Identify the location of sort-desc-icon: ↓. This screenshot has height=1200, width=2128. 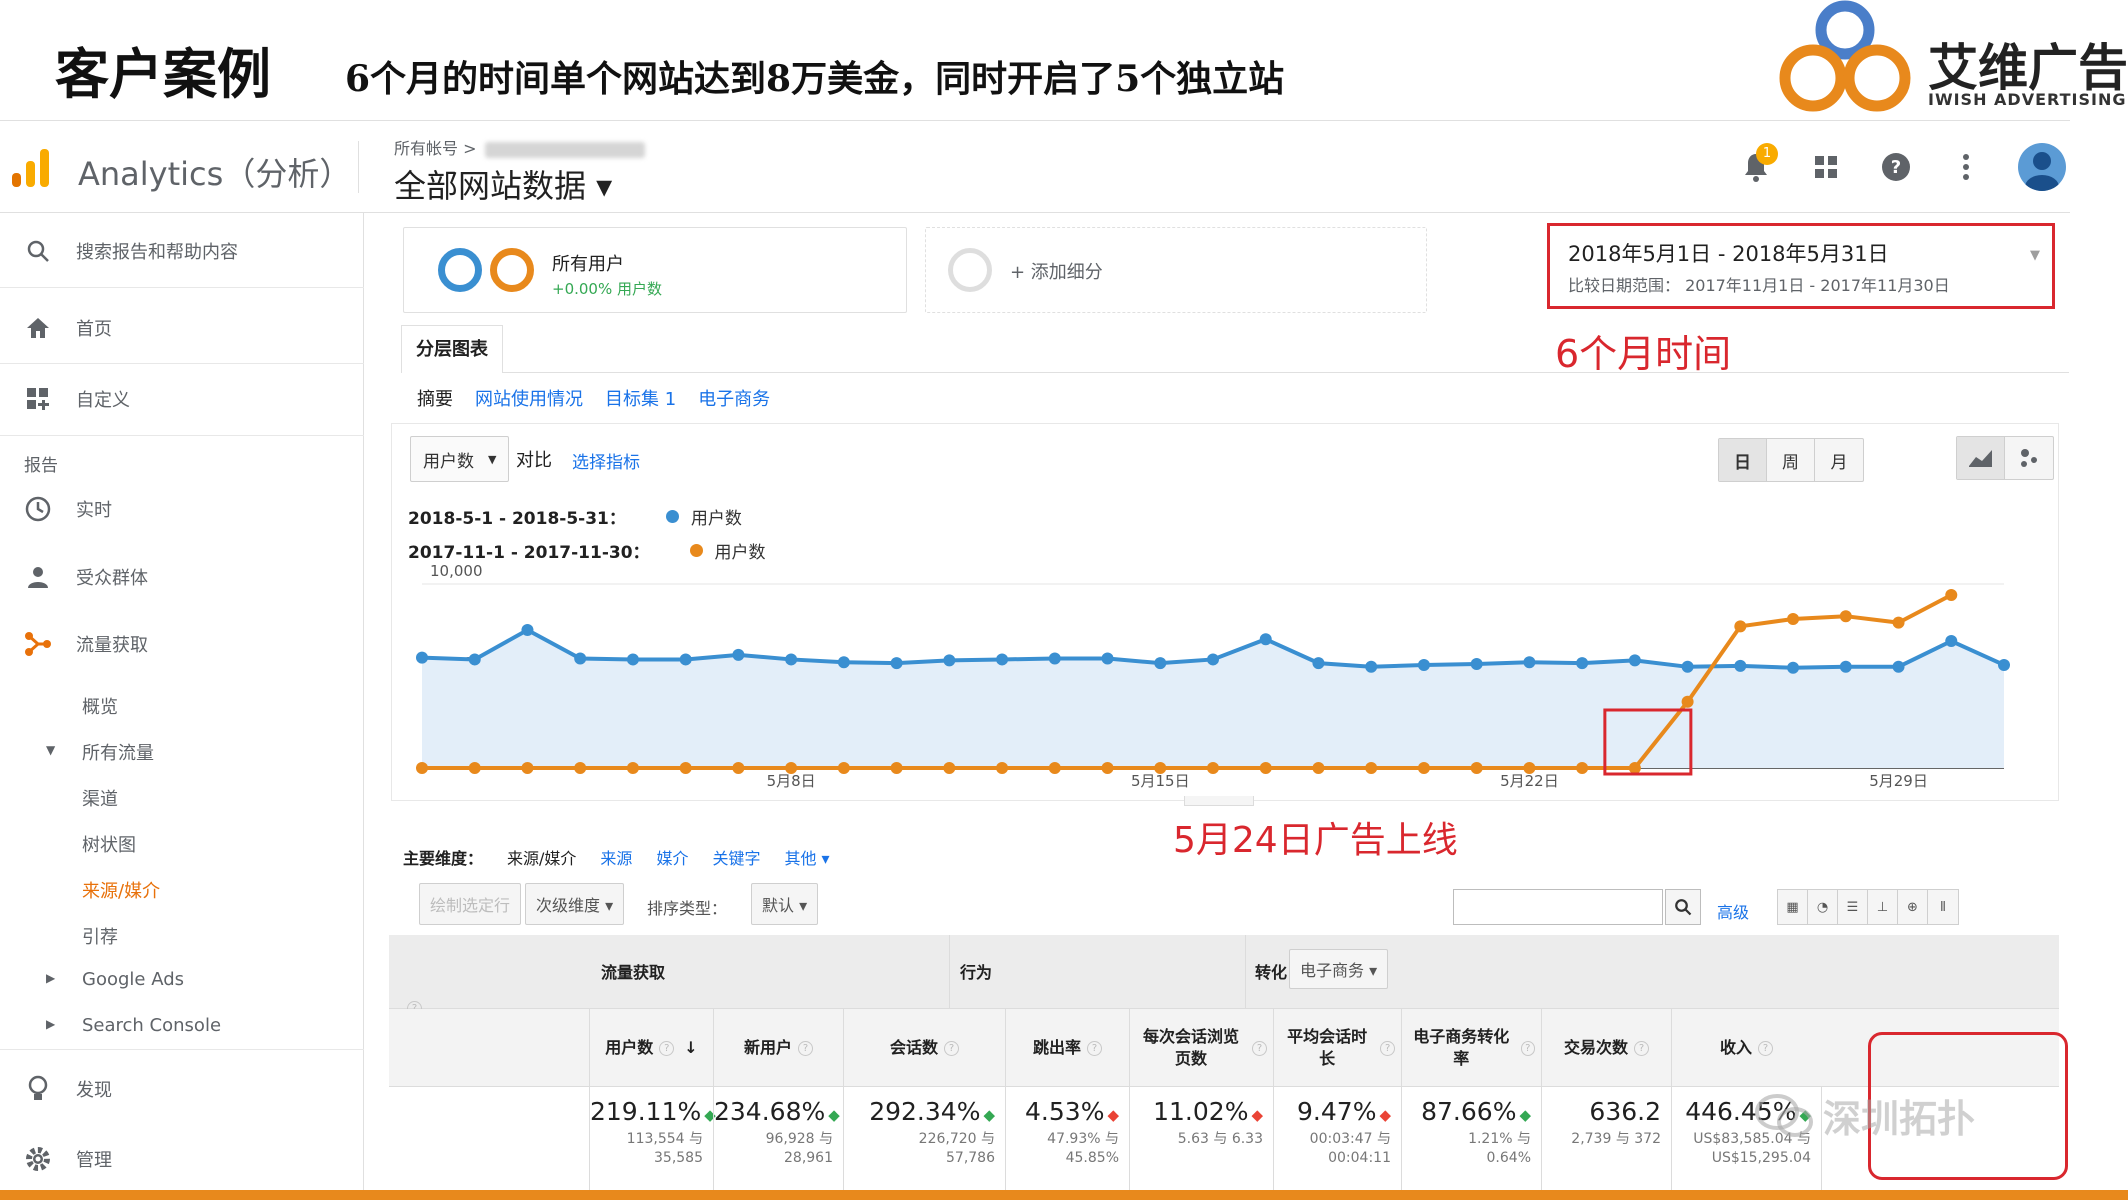
(690, 1048).